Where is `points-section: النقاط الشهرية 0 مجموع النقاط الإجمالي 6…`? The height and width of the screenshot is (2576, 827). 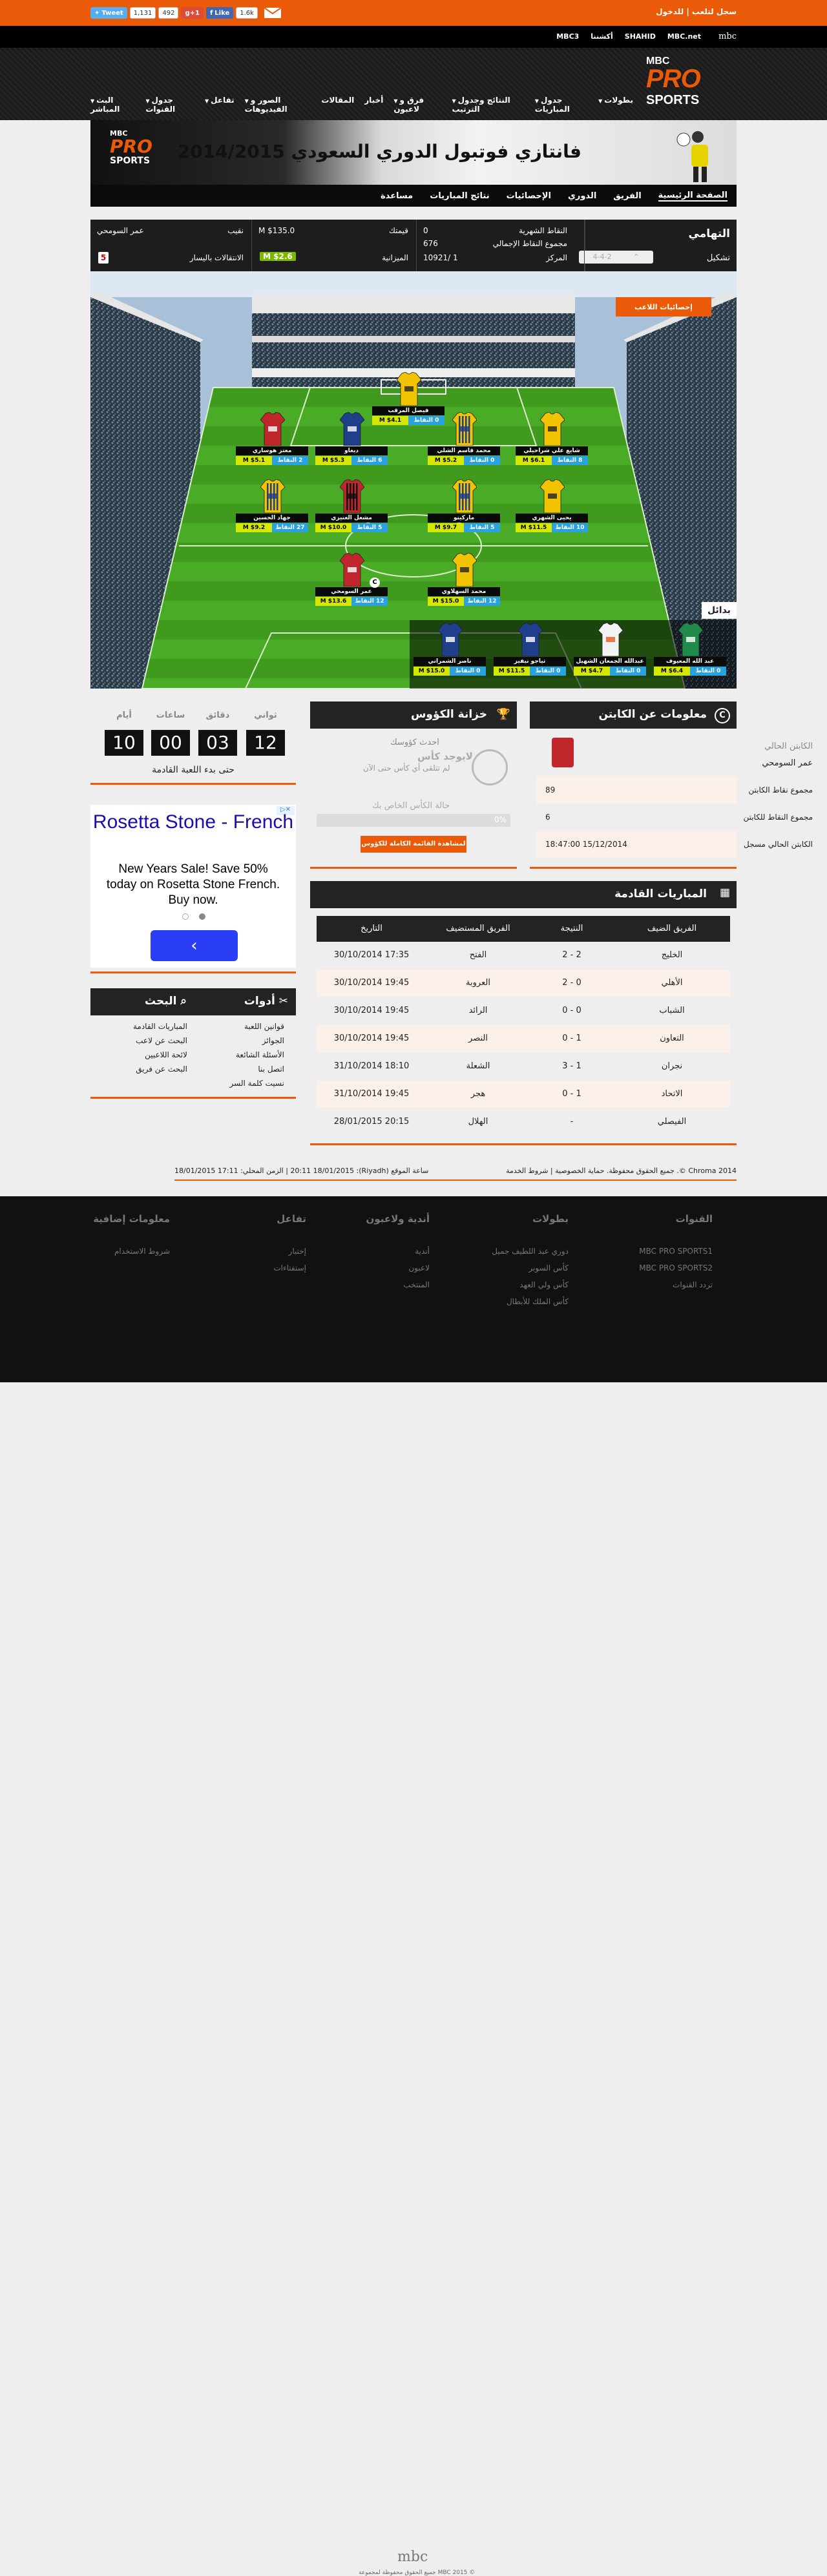
points-section: النقاط الشهرية 0 مجموع النقاط الإجمالي 6… is located at coordinates (501, 245).